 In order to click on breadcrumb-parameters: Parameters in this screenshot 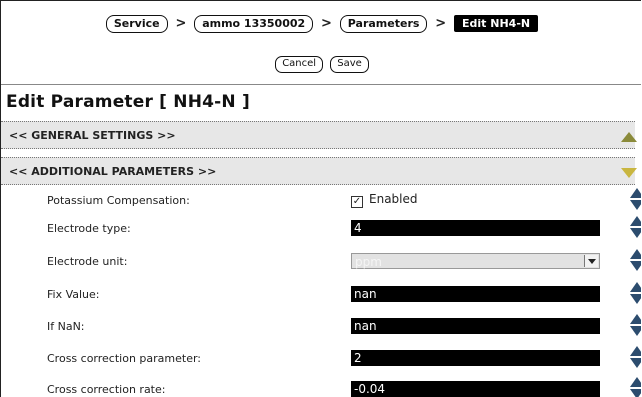, I will do `click(383, 24)`.